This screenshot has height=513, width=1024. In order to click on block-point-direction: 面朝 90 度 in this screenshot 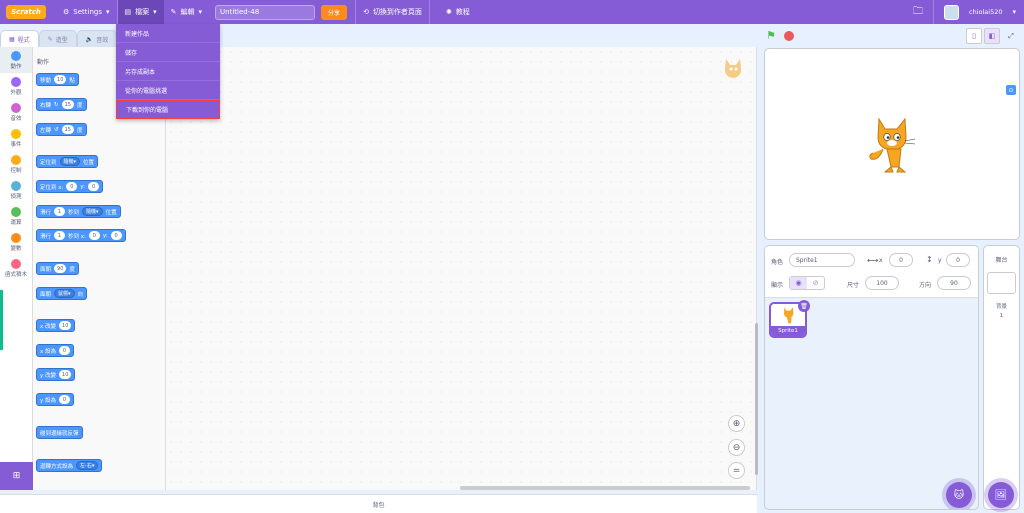, I will do `click(57, 268)`.